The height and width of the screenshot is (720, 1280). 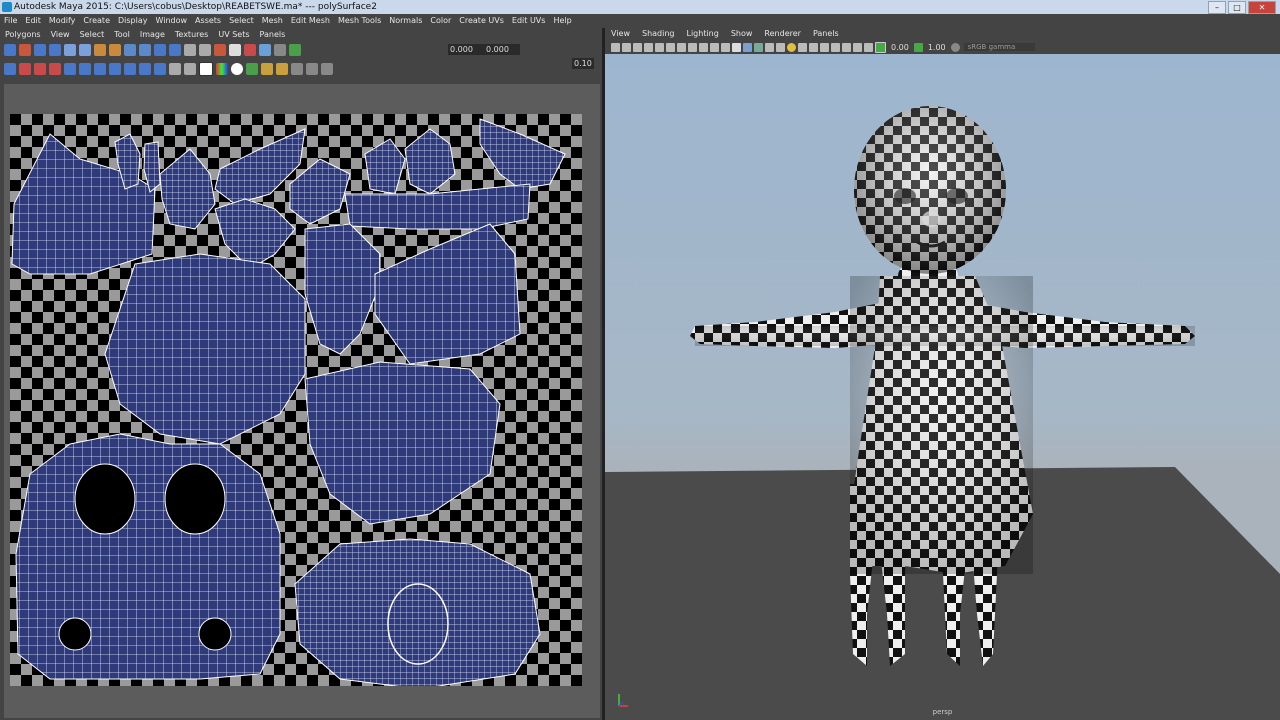 What do you see at coordinates (648, 47) in the screenshot?
I see `image-plane-icon` at bounding box center [648, 47].